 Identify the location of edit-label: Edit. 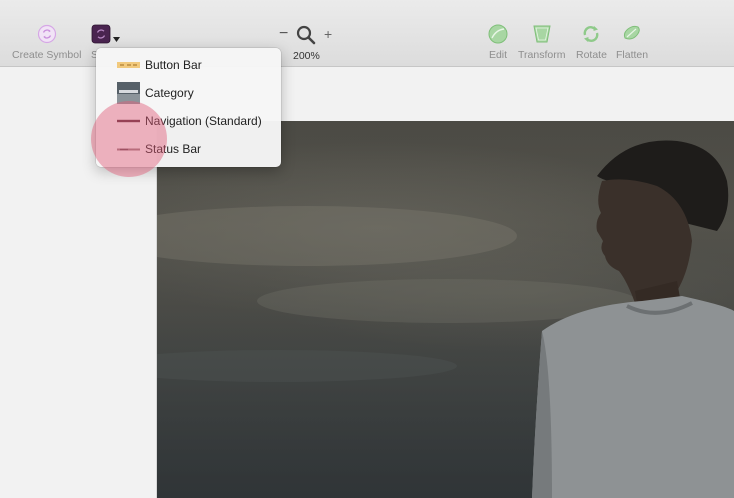
(498, 55).